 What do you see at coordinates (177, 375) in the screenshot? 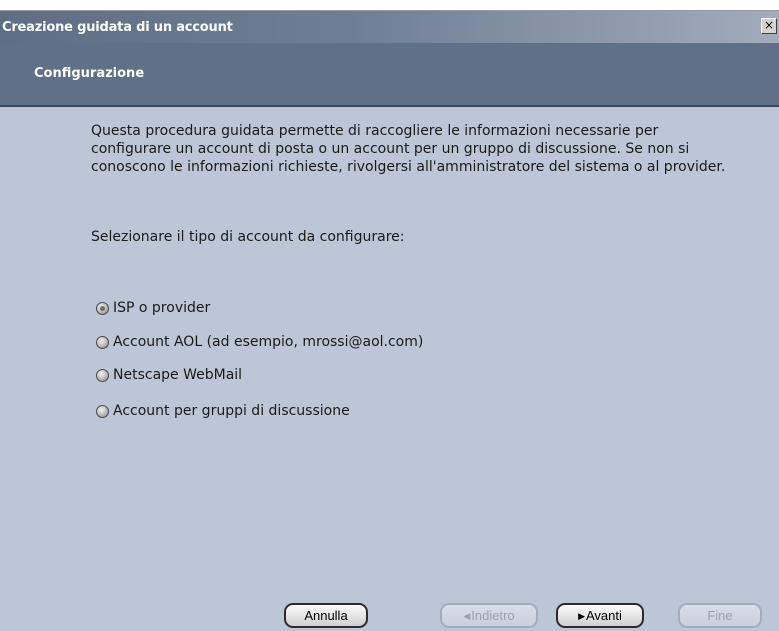
I see `option-label: Netscape WebMail` at bounding box center [177, 375].